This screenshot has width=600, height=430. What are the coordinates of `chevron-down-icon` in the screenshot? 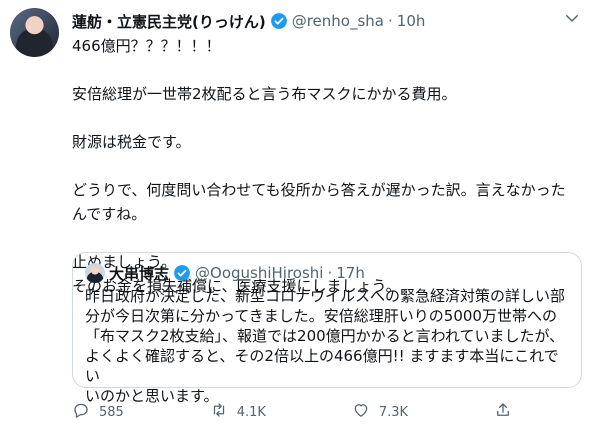 It's located at (572, 20).